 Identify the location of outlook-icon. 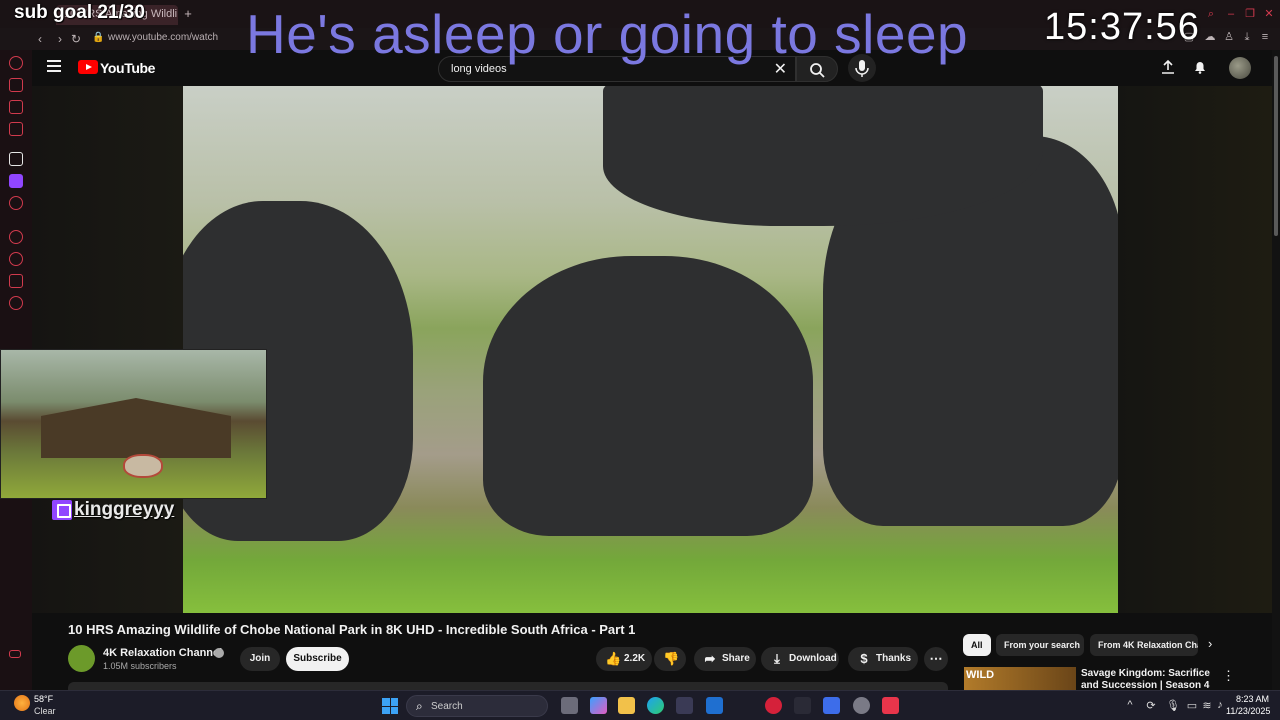
(714, 705).